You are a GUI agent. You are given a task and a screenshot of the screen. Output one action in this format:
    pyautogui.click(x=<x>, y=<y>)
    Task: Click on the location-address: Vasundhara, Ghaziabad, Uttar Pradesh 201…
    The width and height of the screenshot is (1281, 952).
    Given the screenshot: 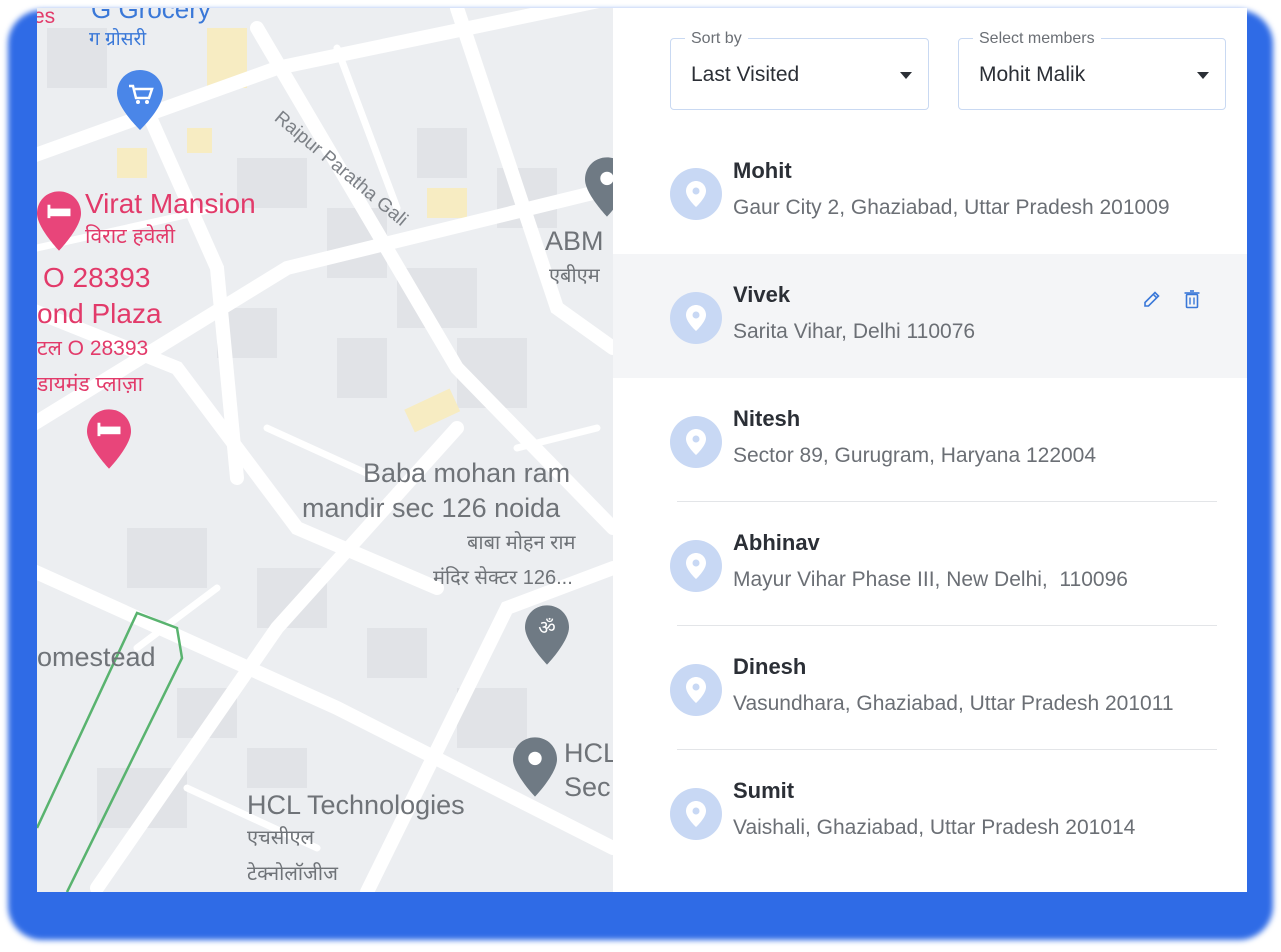 What is the action you would take?
    pyautogui.click(x=953, y=703)
    